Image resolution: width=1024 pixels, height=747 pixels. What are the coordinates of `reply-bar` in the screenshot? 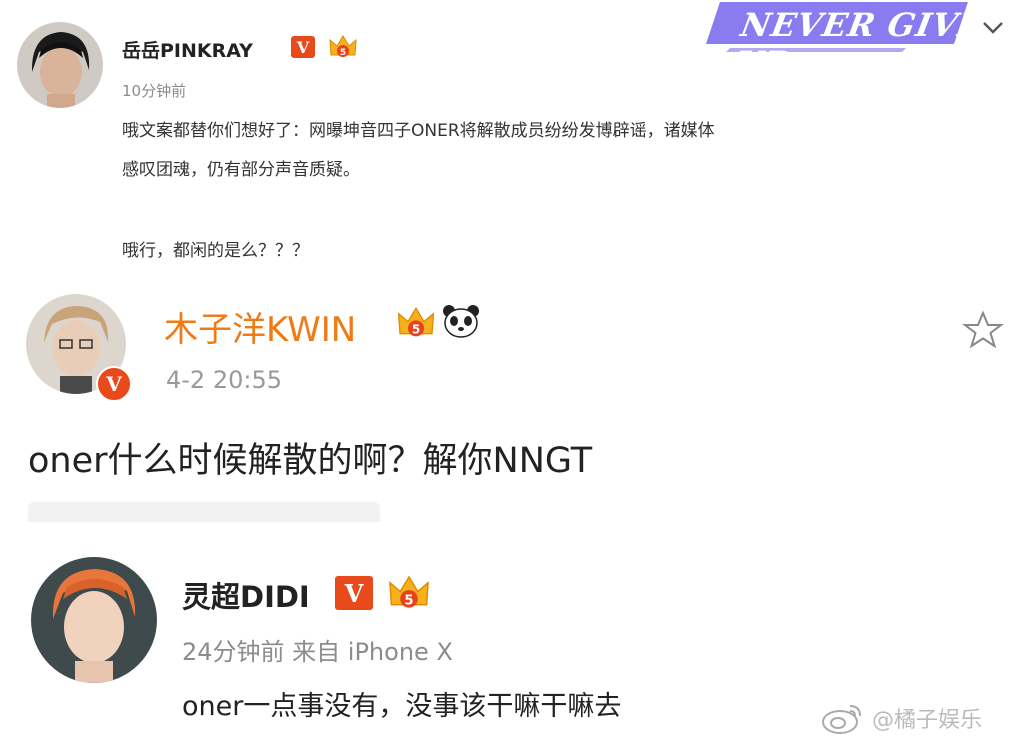 It's located at (204, 512).